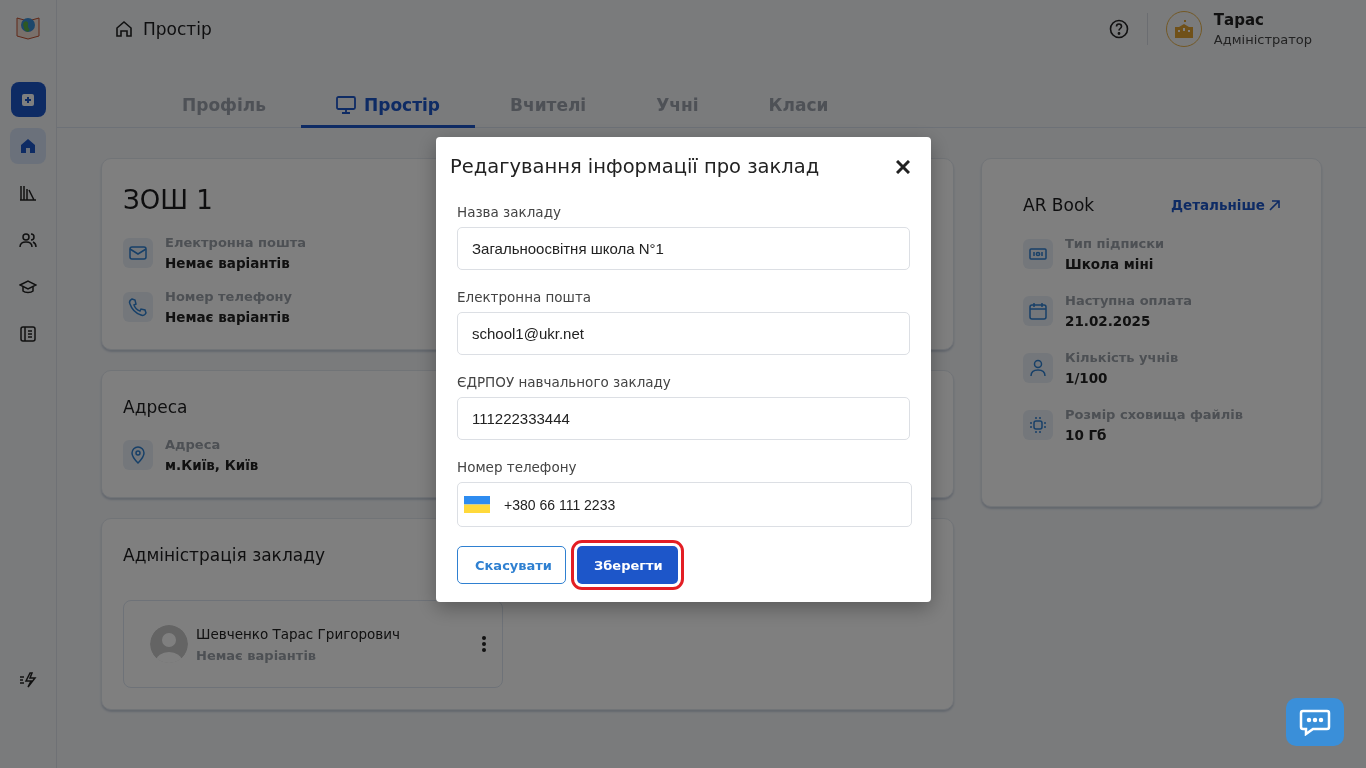  I want to click on text-input: 111222333444, so click(683, 418).